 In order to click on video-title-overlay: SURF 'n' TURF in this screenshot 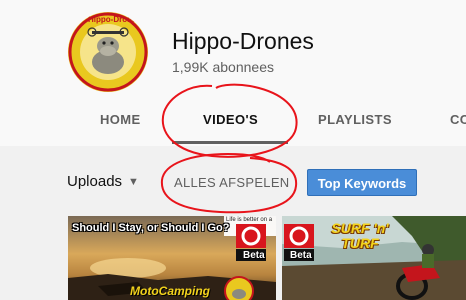, I will do `click(360, 235)`.